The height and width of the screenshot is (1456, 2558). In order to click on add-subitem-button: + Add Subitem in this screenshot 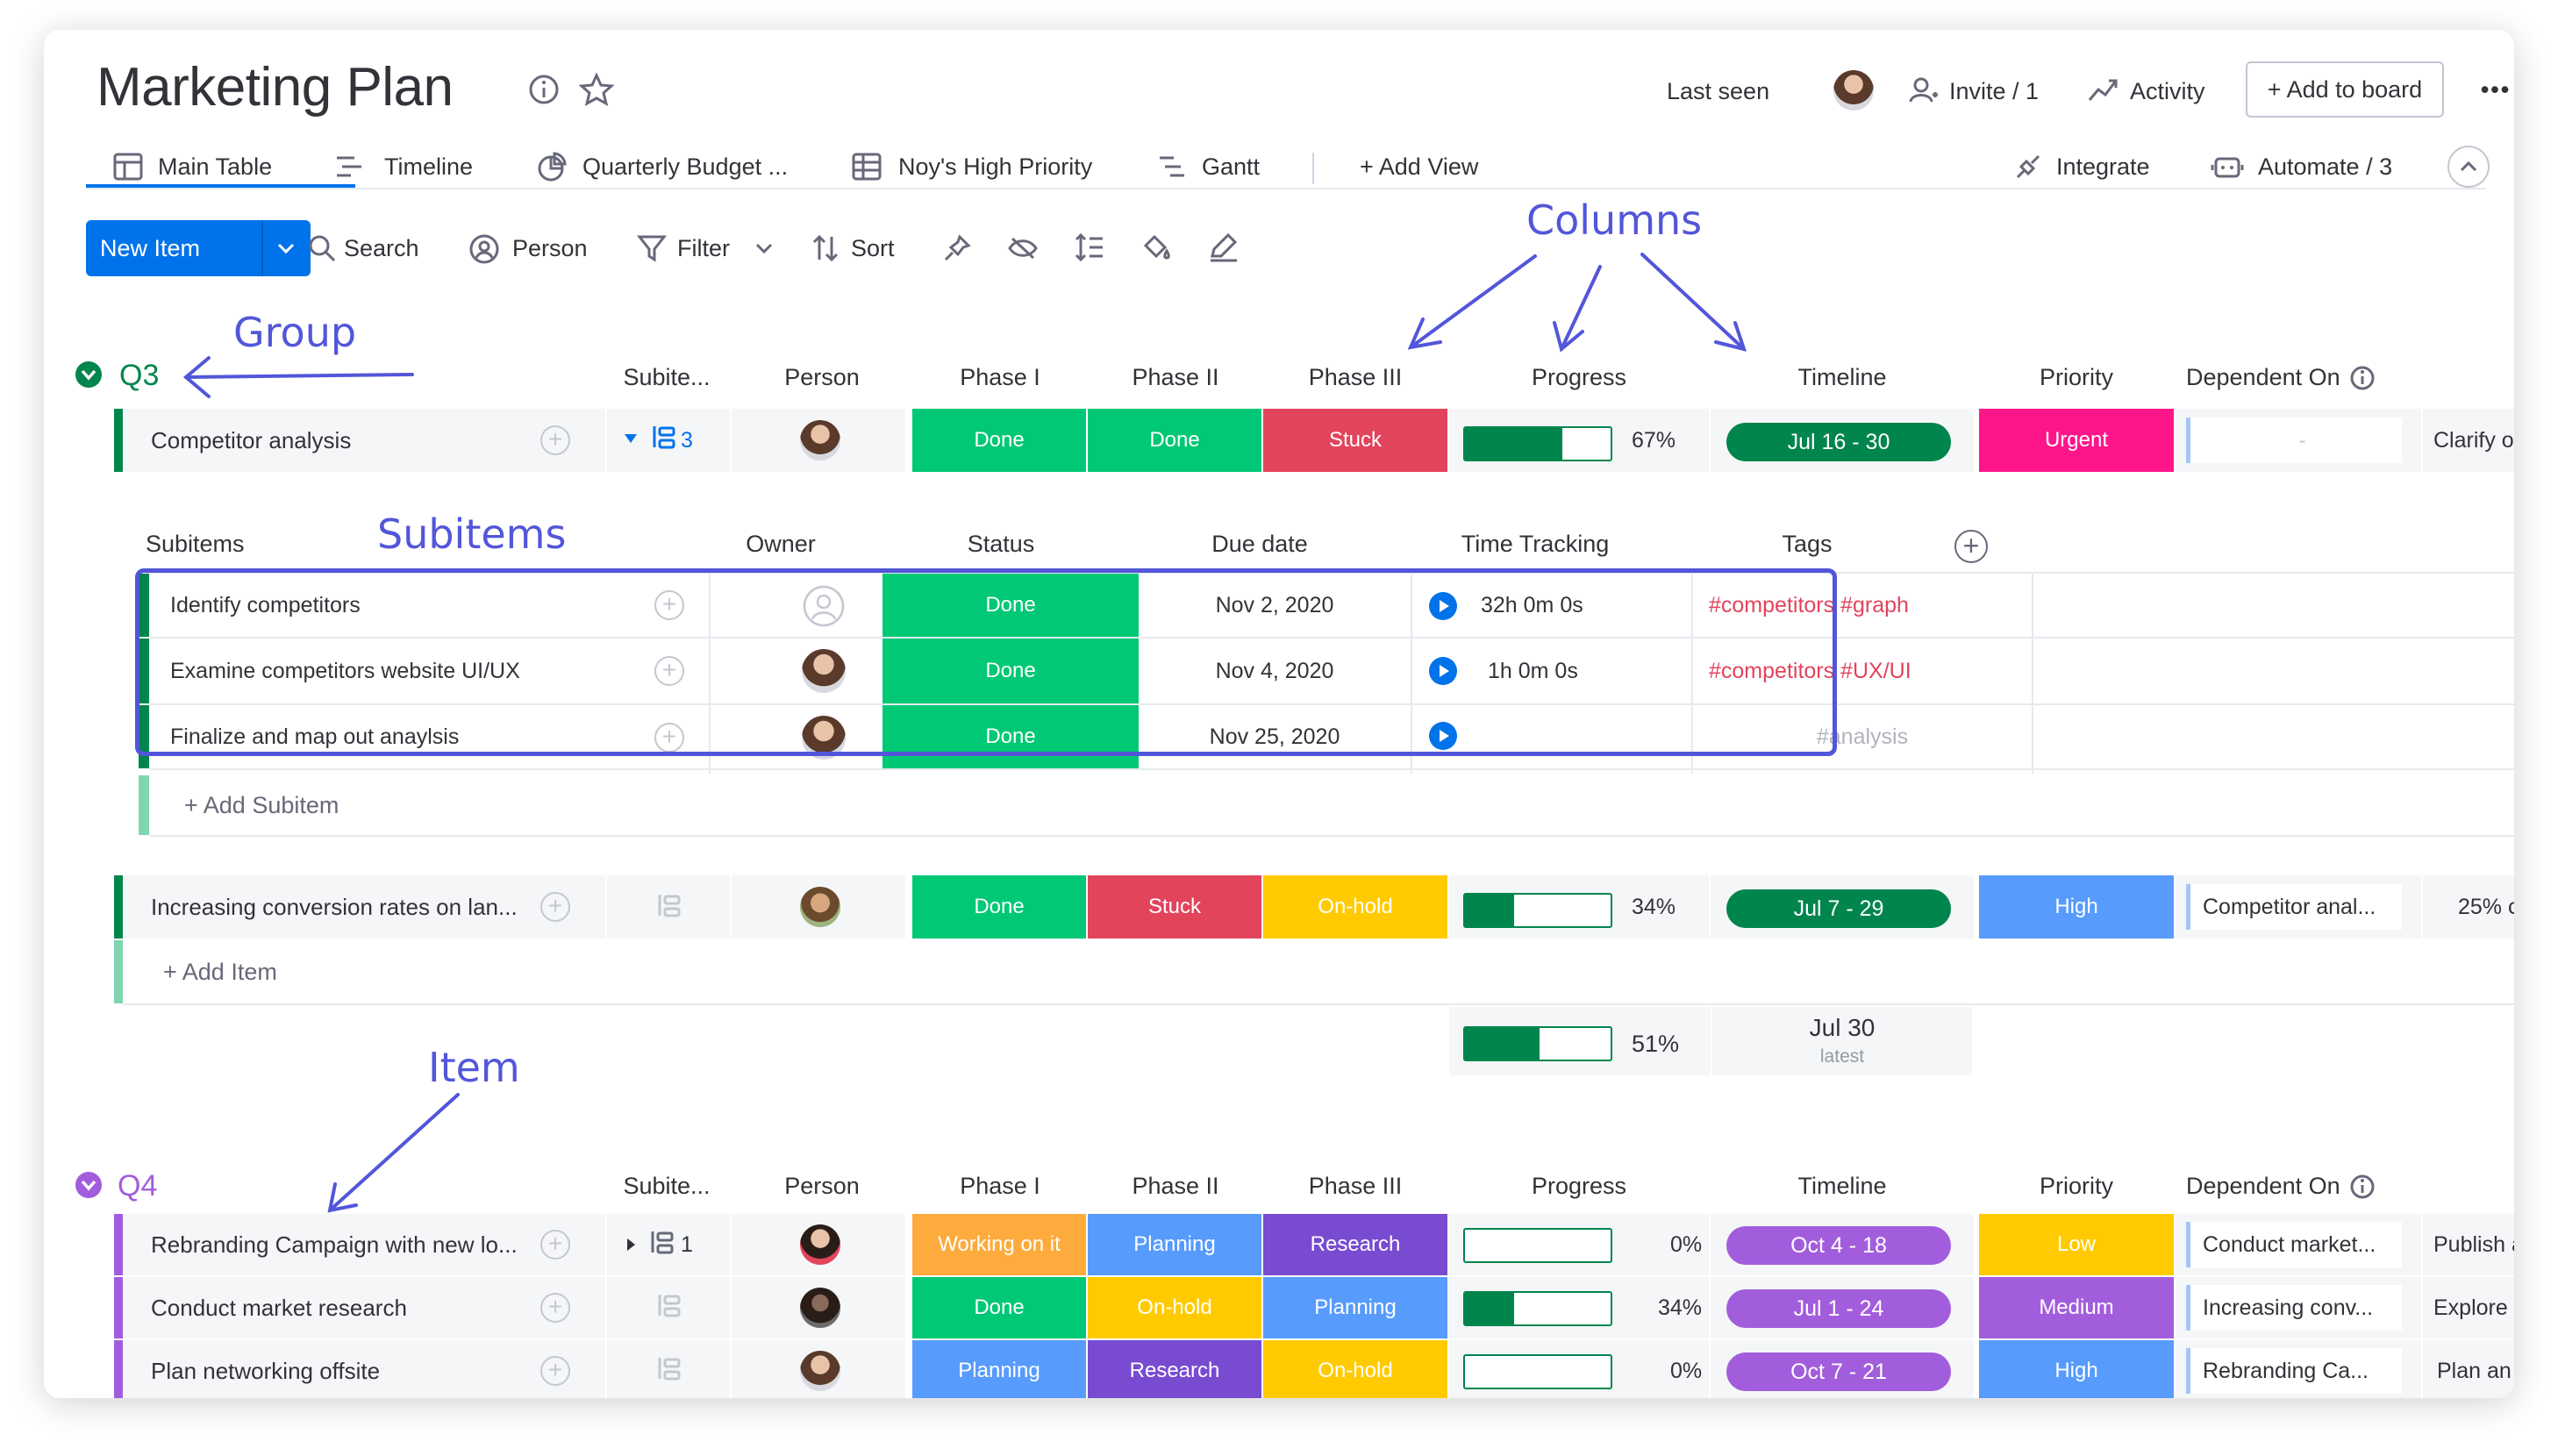, I will do `click(261, 805)`.